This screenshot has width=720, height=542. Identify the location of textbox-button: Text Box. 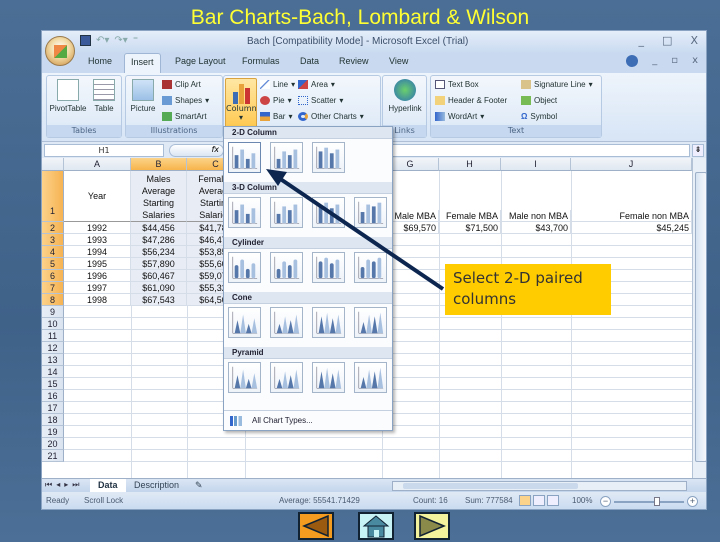
(457, 84).